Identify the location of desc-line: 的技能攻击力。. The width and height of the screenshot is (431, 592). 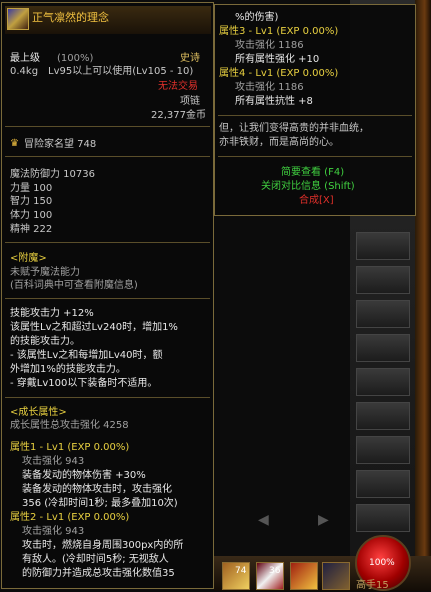
(45, 341).